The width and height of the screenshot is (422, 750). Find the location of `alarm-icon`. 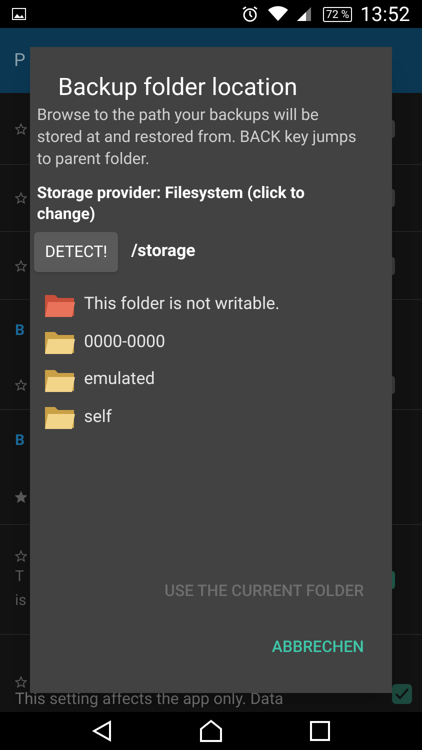

alarm-icon is located at coordinates (250, 14).